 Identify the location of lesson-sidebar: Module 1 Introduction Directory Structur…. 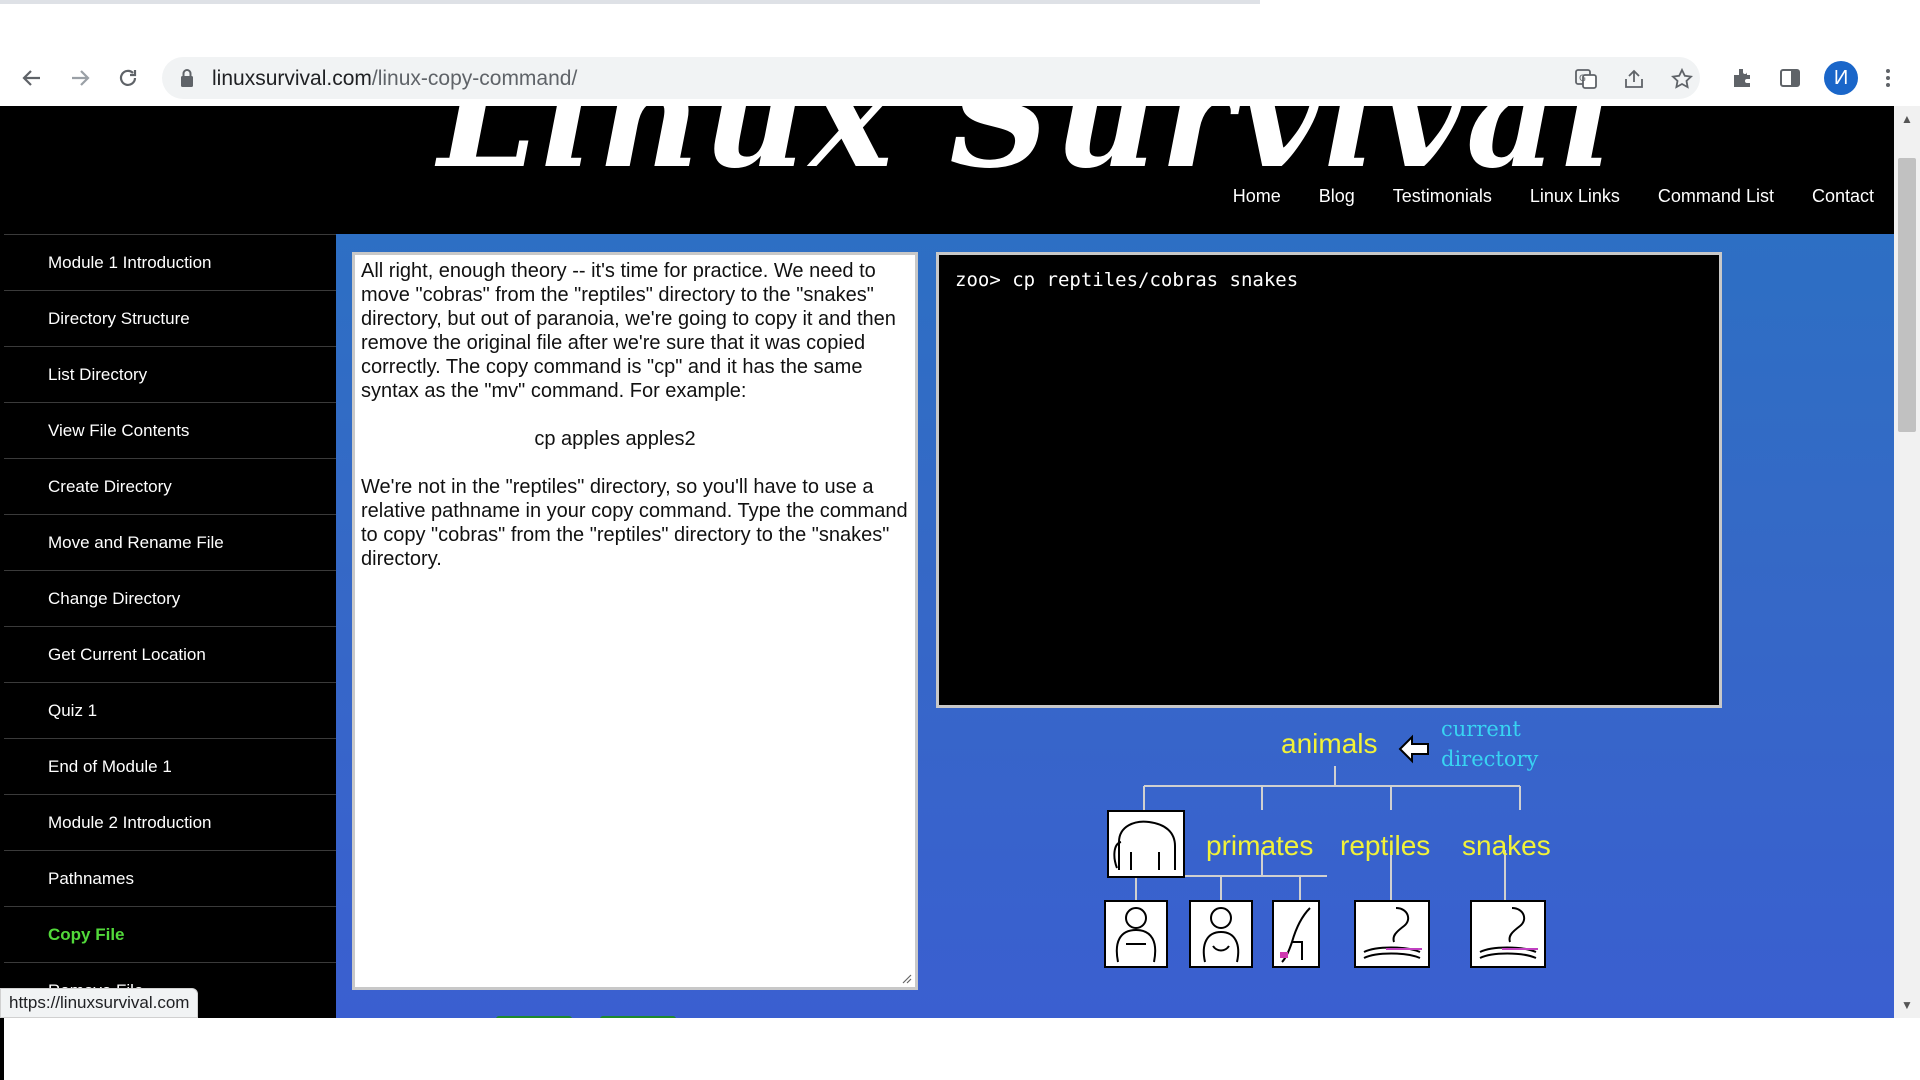
(170, 626).